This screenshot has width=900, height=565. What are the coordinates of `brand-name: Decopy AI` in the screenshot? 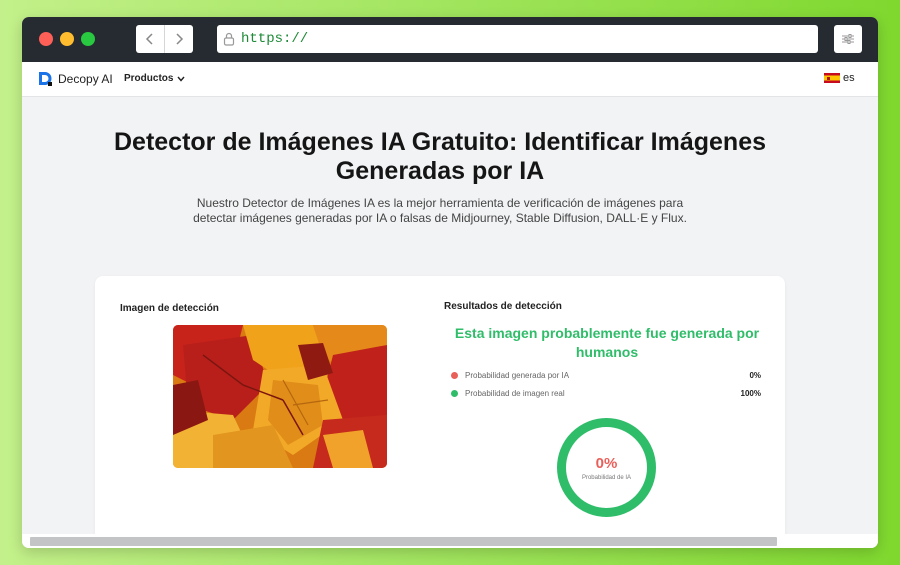 It's located at (85, 78).